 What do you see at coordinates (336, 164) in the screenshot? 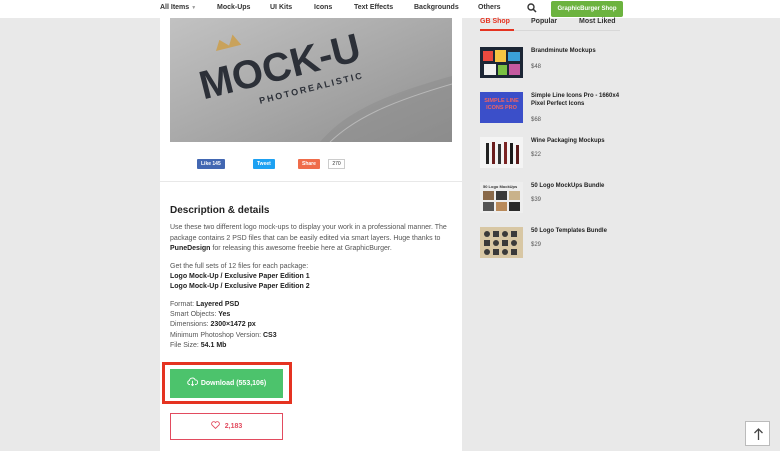
I see `share-count: 270` at bounding box center [336, 164].